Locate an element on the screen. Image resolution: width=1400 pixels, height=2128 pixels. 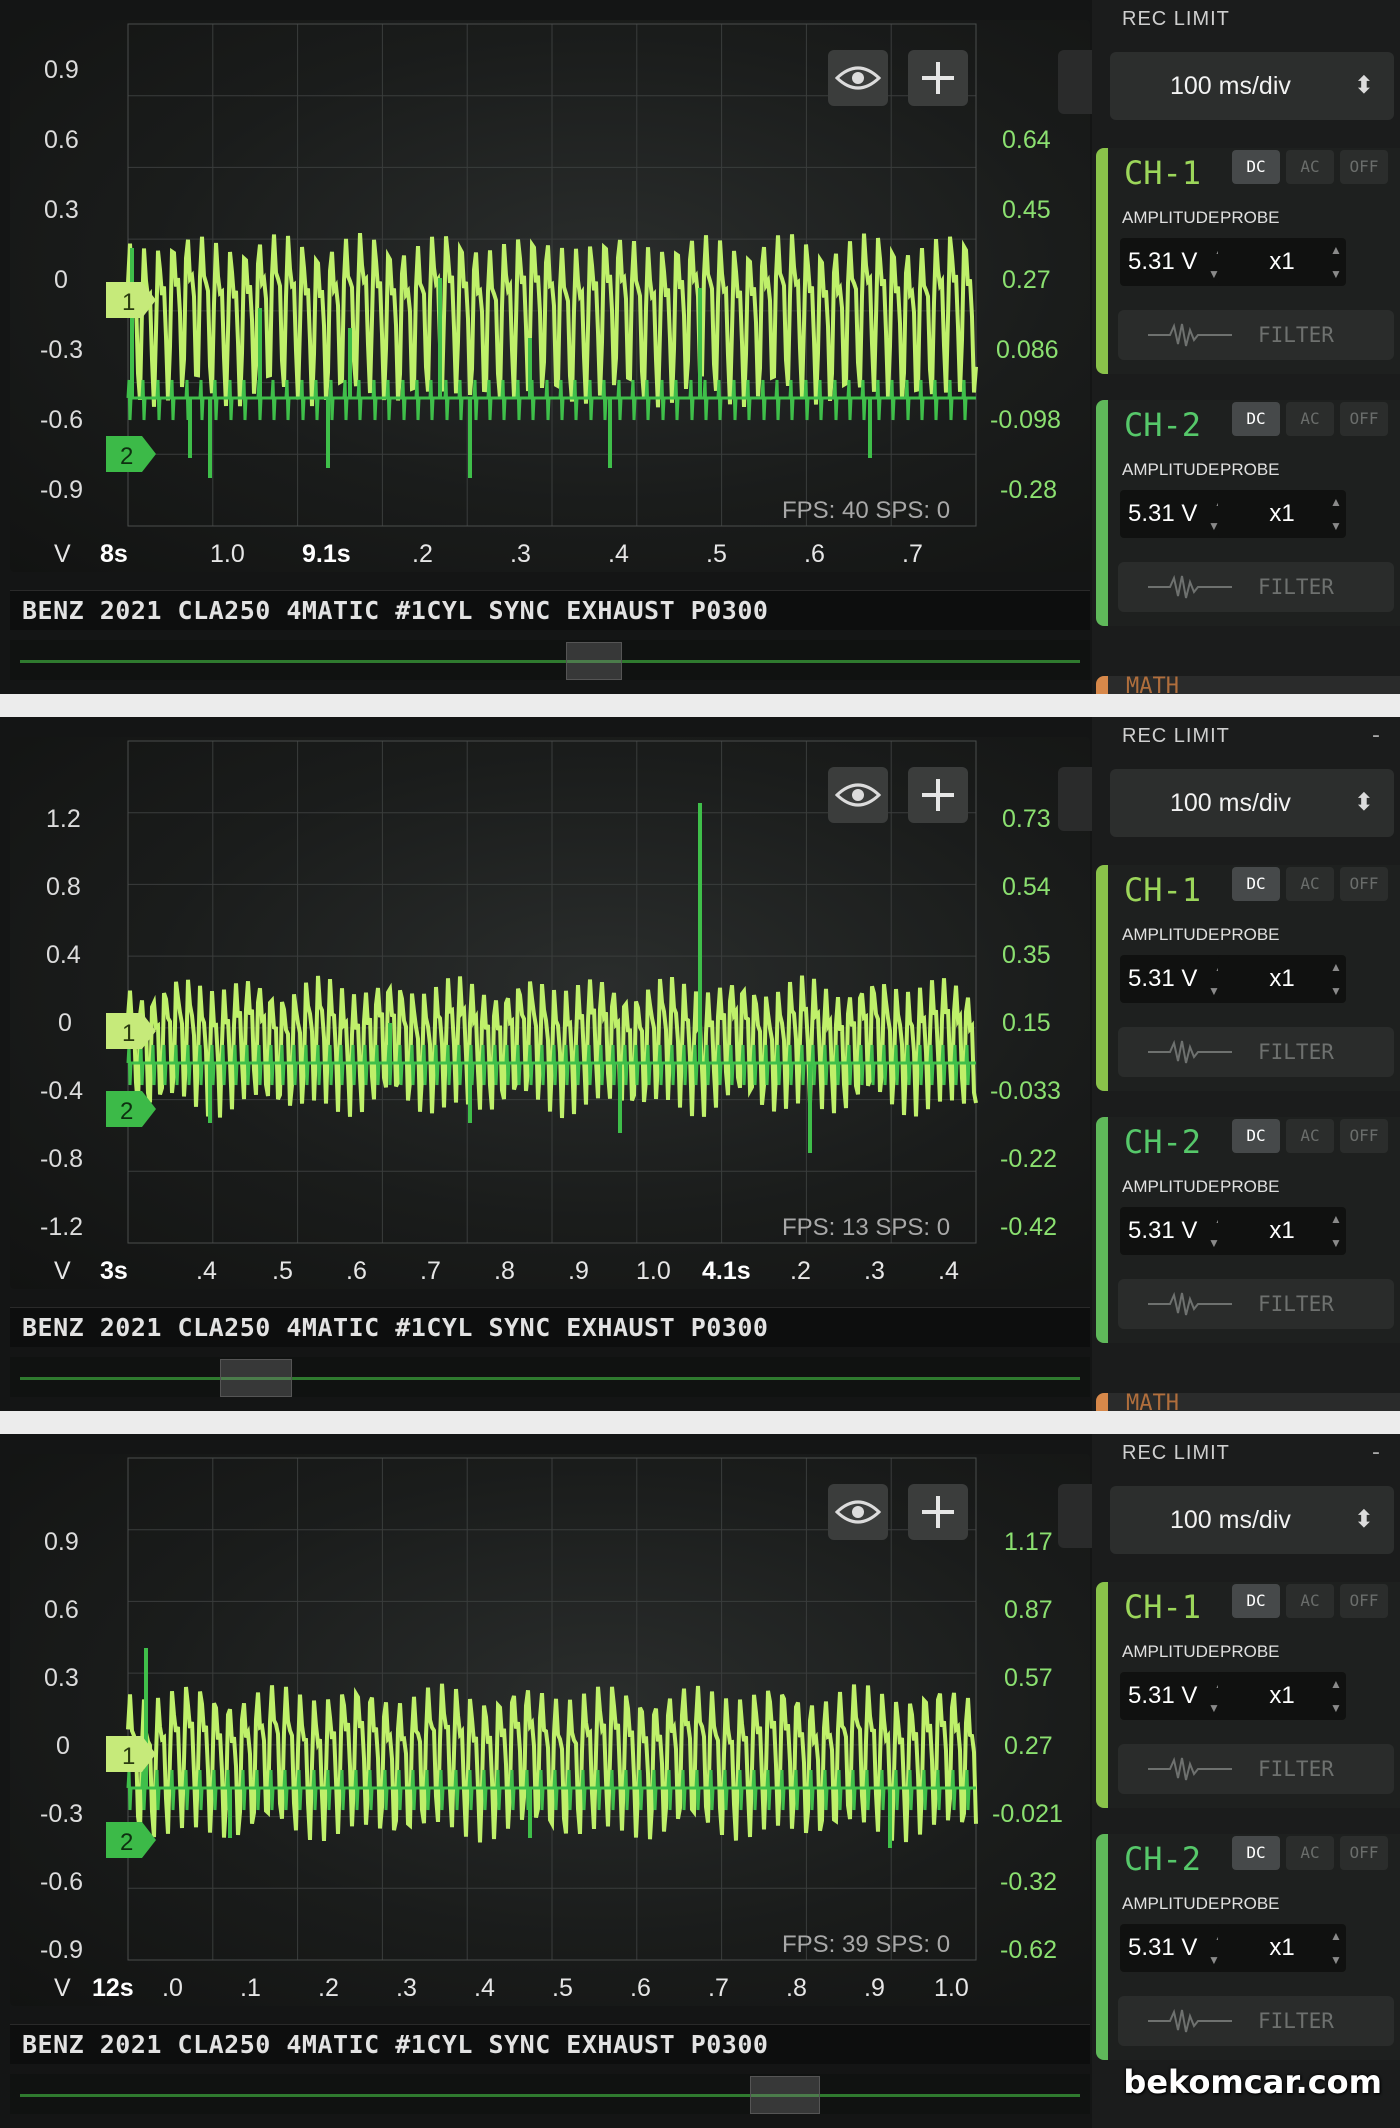
x-tick: .5 is located at coordinates (562, 1988).